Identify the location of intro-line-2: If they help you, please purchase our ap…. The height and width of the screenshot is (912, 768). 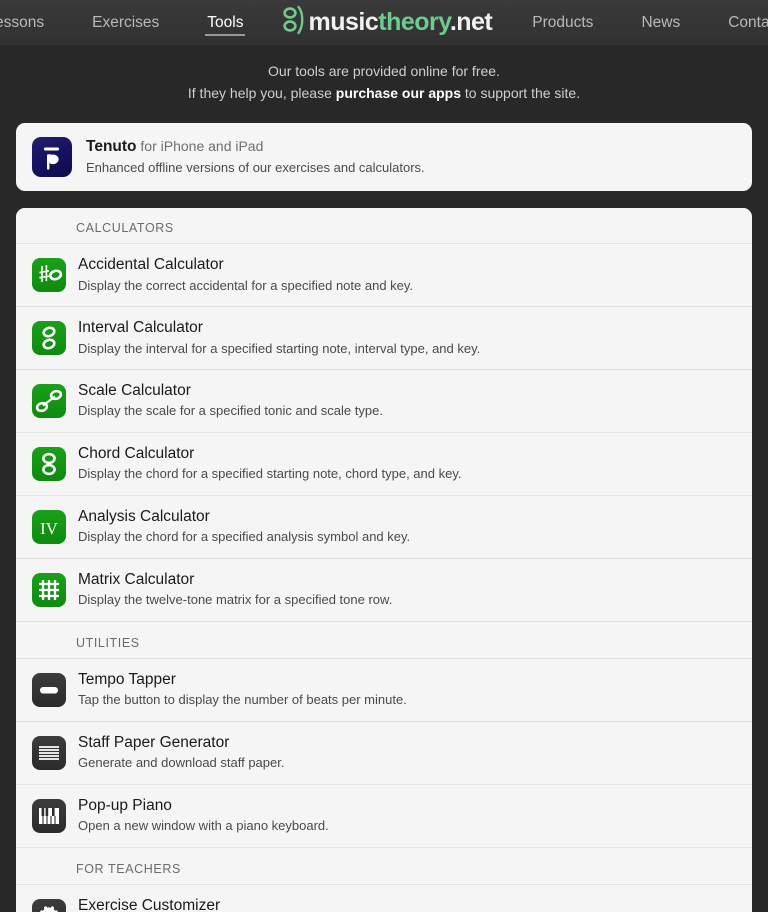
(384, 94).